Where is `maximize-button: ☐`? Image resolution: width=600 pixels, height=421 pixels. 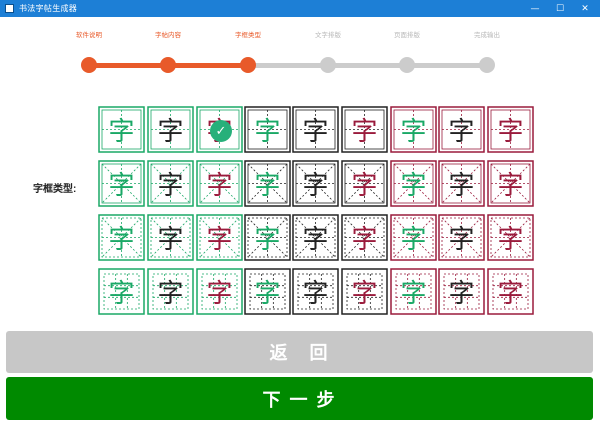
maximize-button: ☐ is located at coordinates (560, 8).